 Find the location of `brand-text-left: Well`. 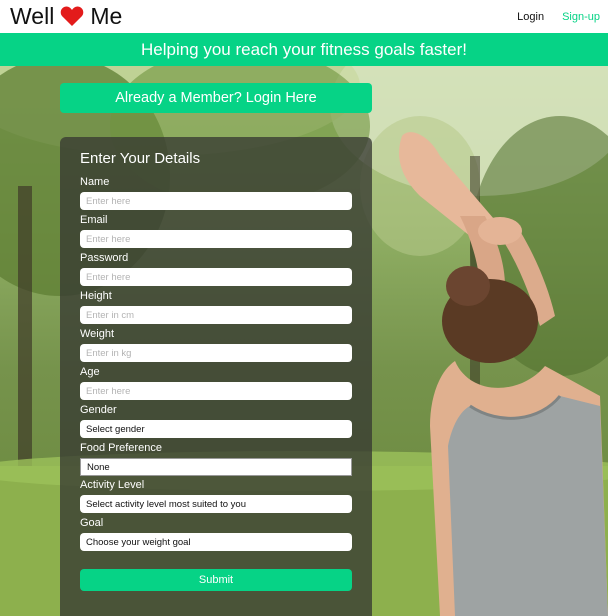

brand-text-left: Well is located at coordinates (32, 15).